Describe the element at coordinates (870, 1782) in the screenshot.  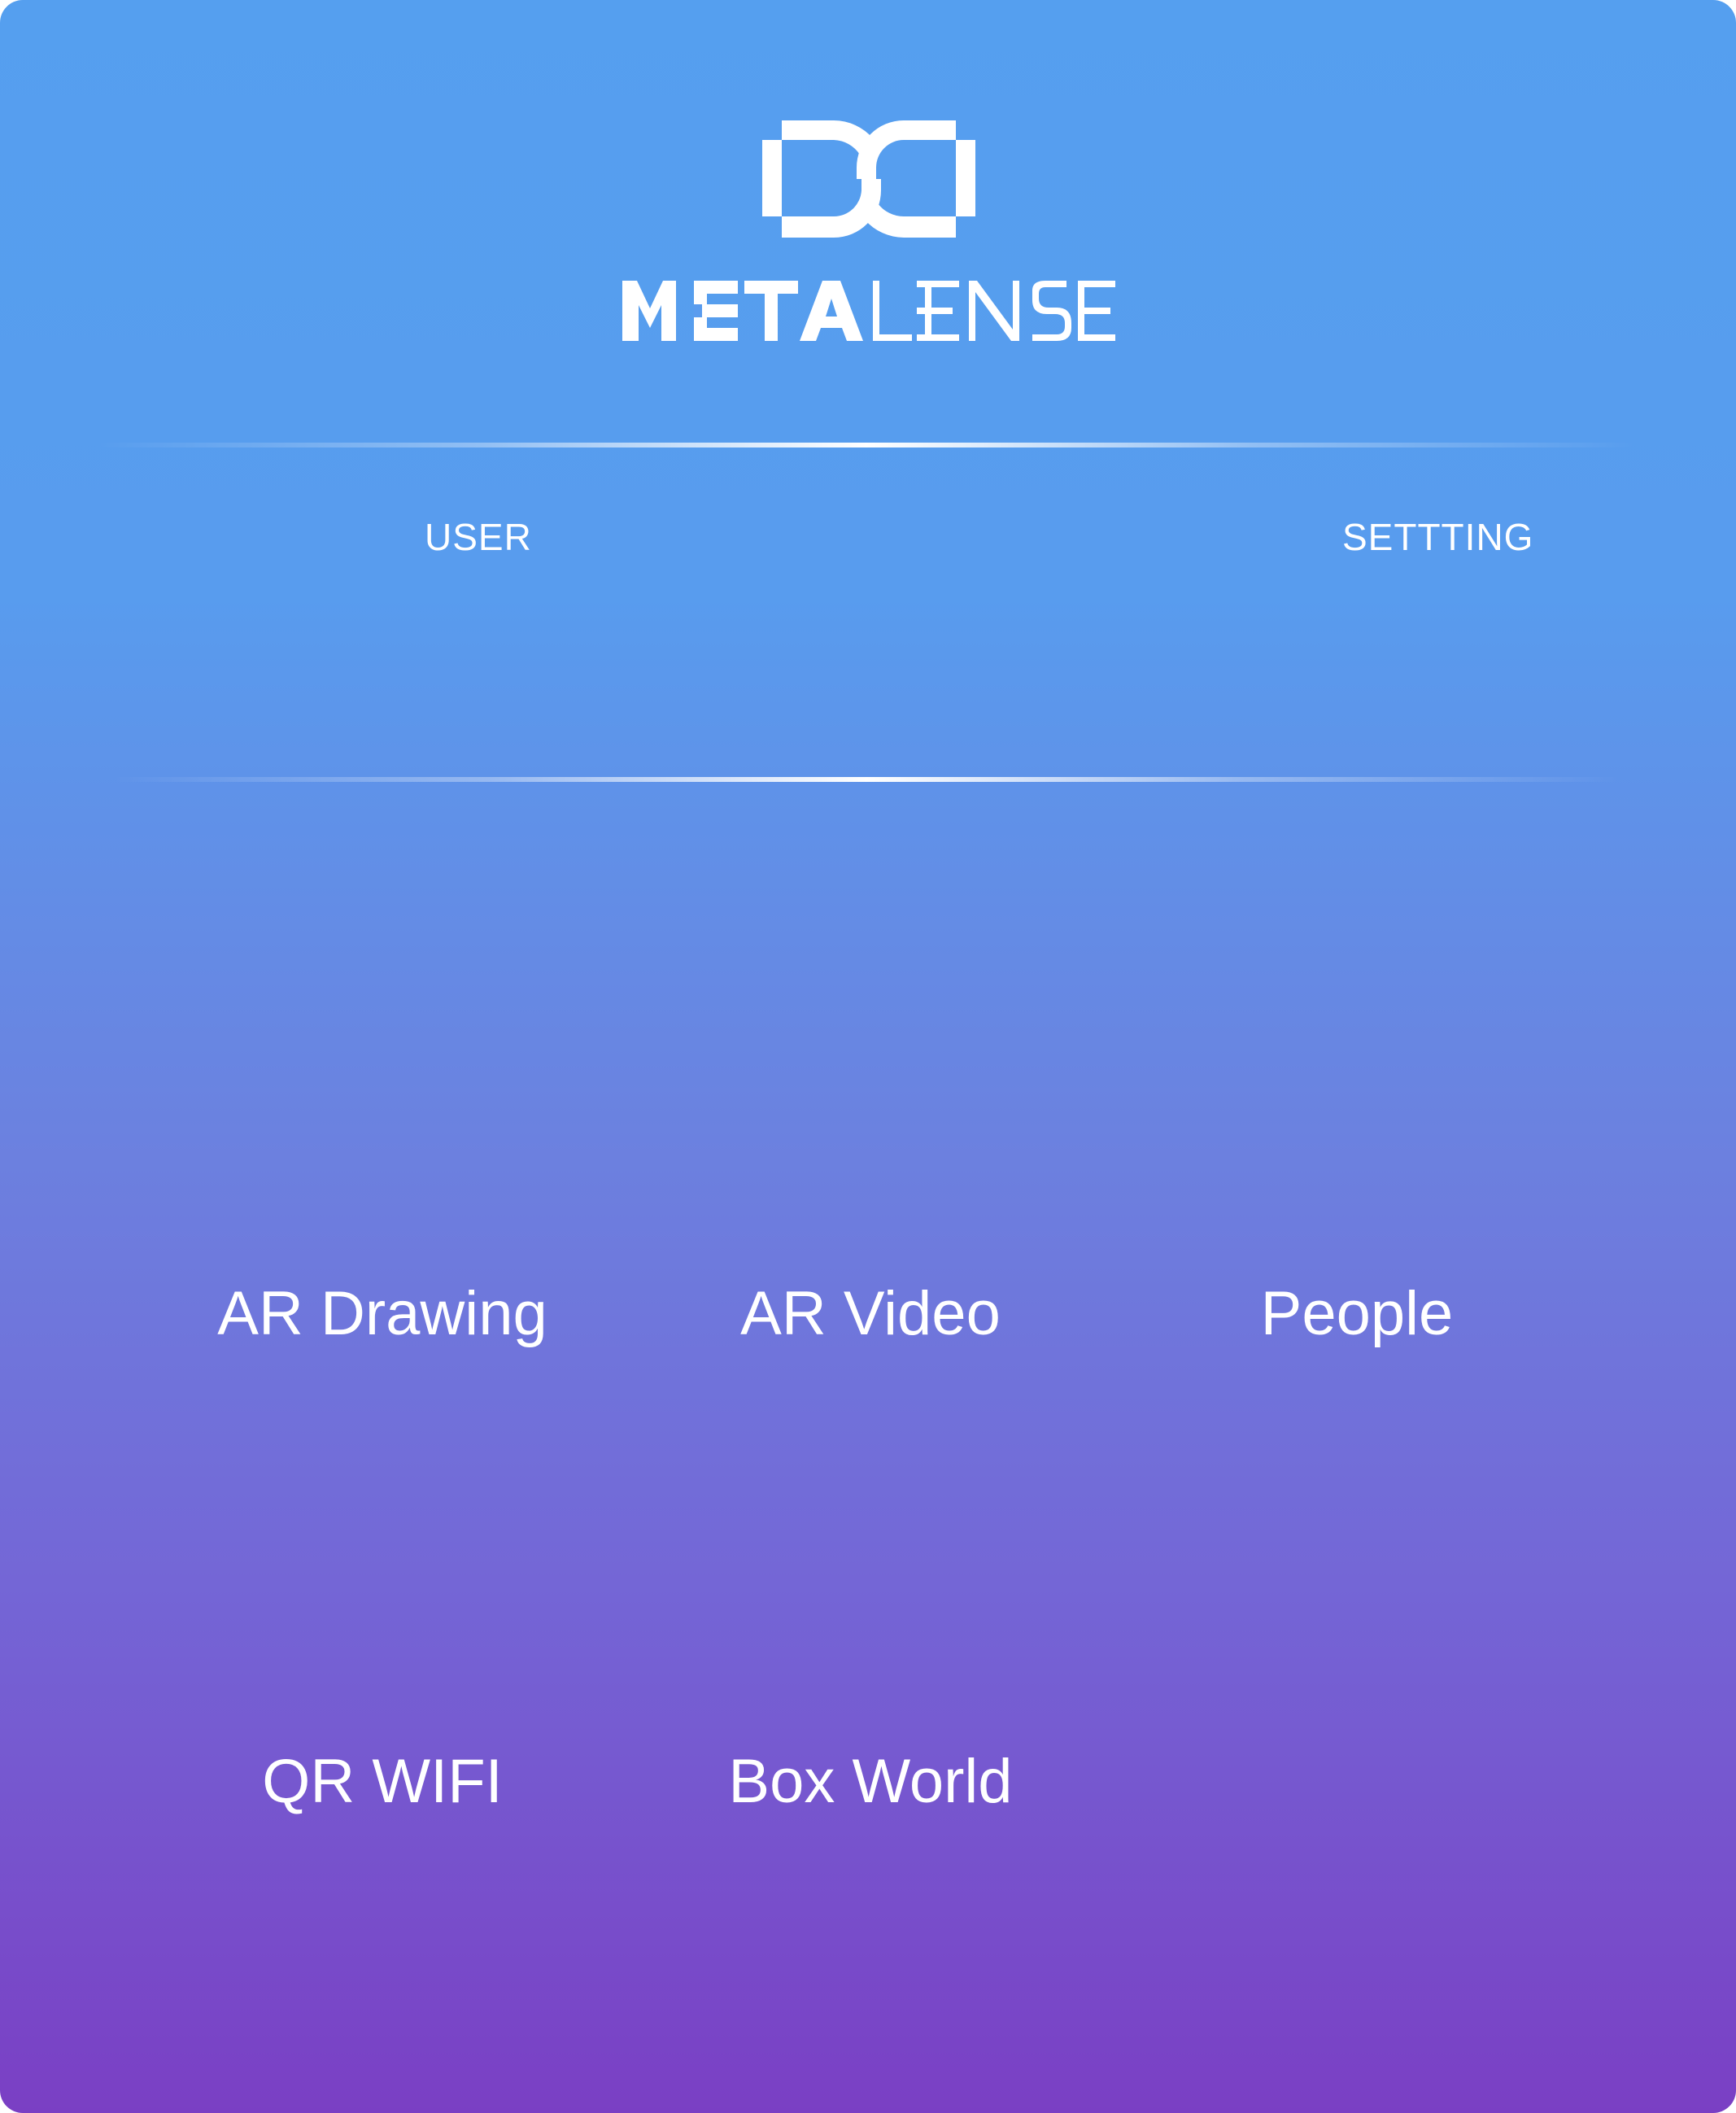
I see `box-world-button: Box World` at that location.